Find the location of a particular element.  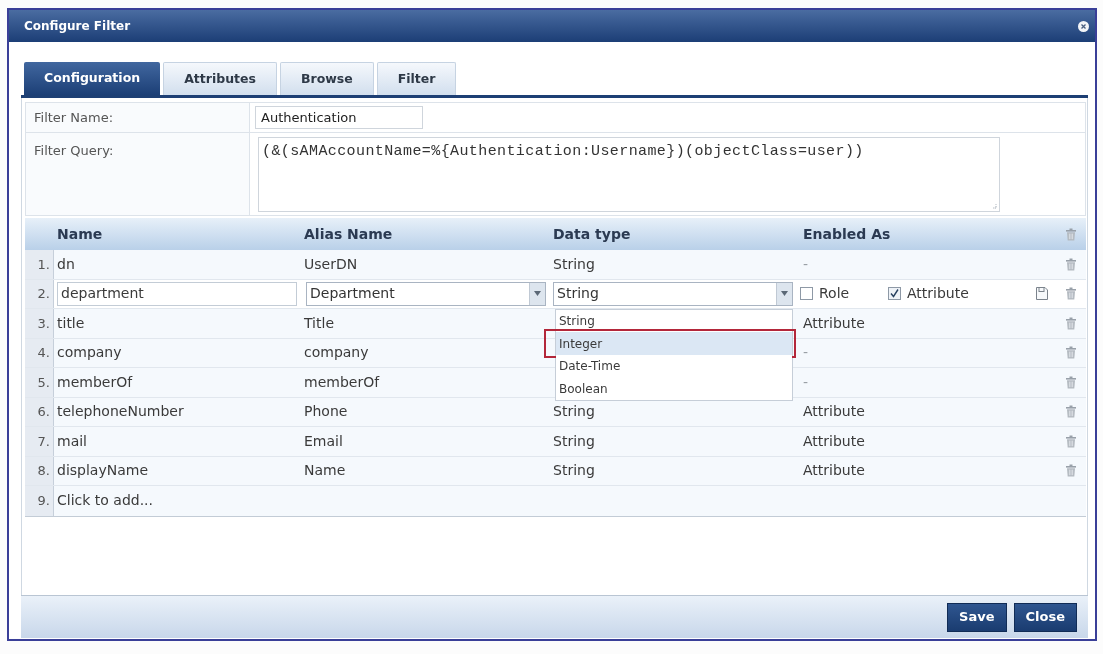

table-cell-text: mail is located at coordinates (72, 441).